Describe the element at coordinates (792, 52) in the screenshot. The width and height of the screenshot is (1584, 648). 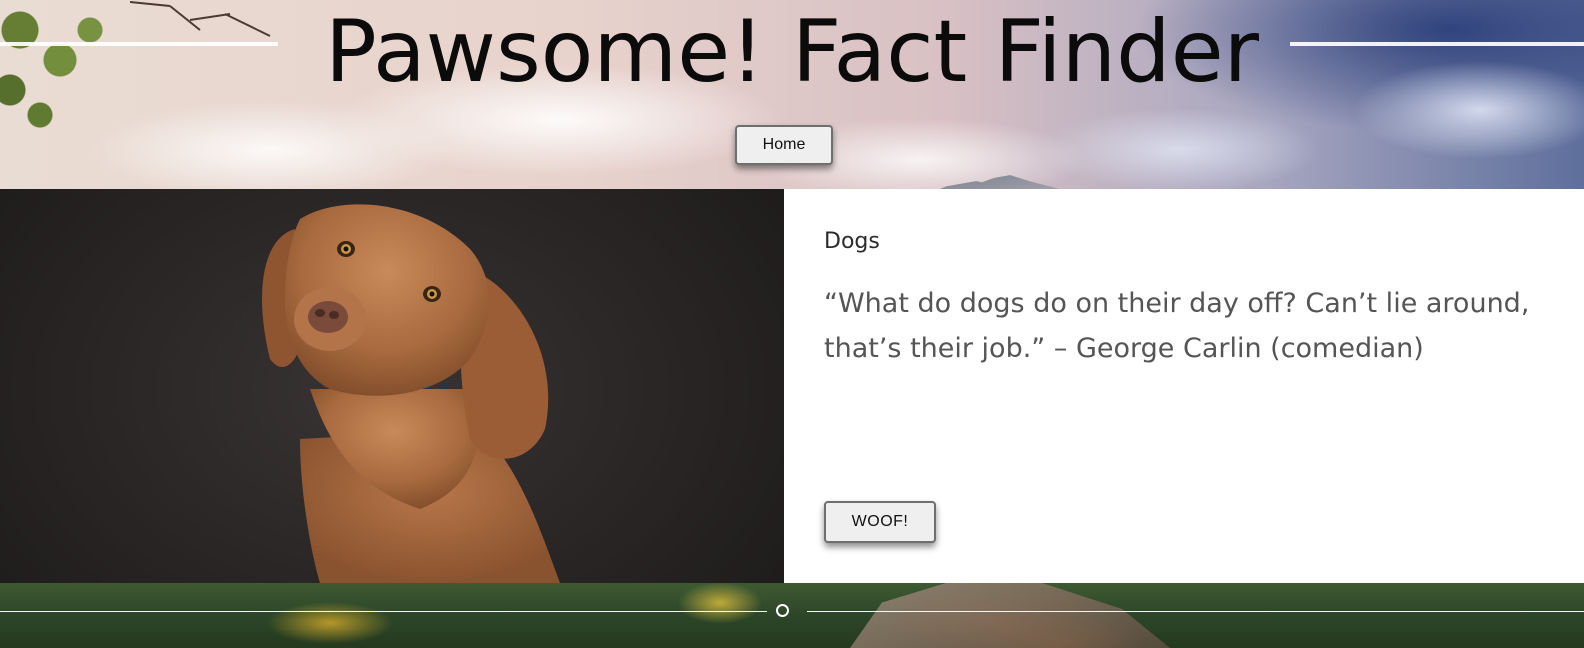
I see `site-title: Pawsome! Fact Finder` at that location.